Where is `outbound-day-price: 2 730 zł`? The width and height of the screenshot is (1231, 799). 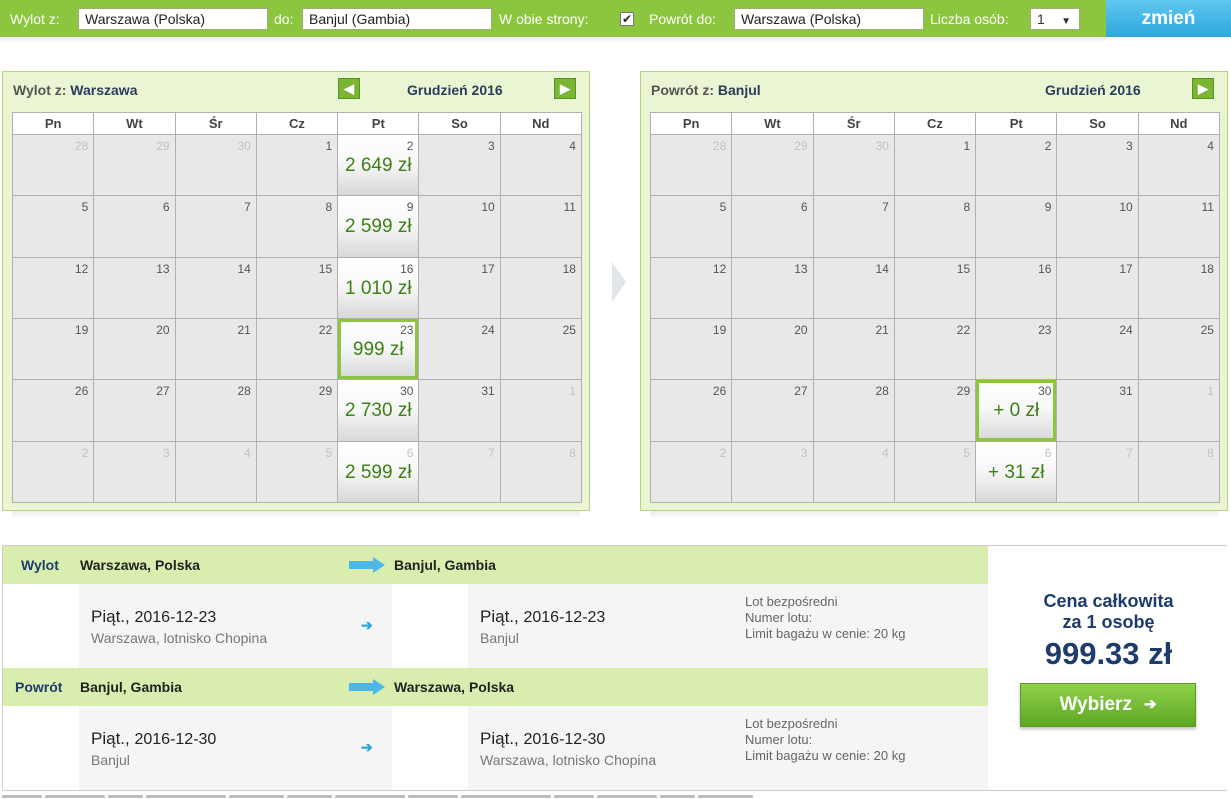 outbound-day-price: 2 730 zł is located at coordinates (378, 411).